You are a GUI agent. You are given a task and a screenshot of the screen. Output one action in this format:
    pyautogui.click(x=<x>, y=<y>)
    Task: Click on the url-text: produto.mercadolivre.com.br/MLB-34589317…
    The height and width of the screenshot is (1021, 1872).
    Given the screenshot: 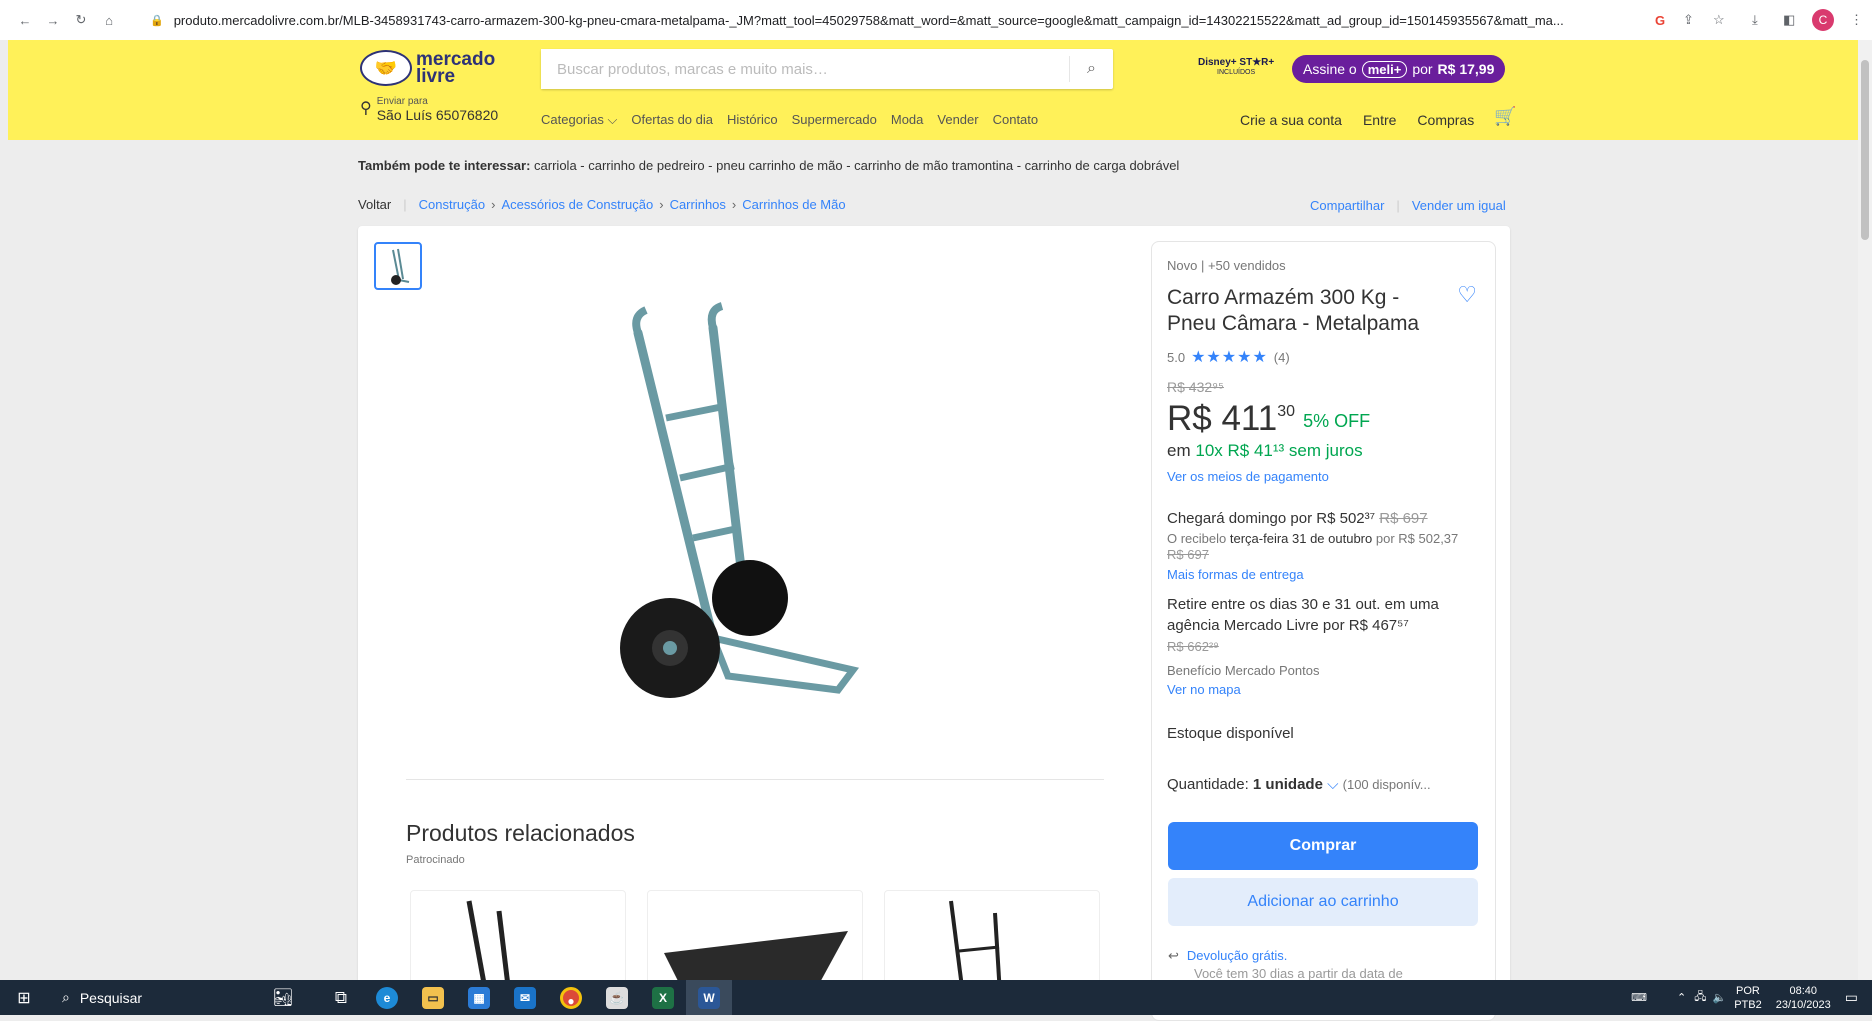 What is the action you would take?
    pyautogui.click(x=868, y=20)
    